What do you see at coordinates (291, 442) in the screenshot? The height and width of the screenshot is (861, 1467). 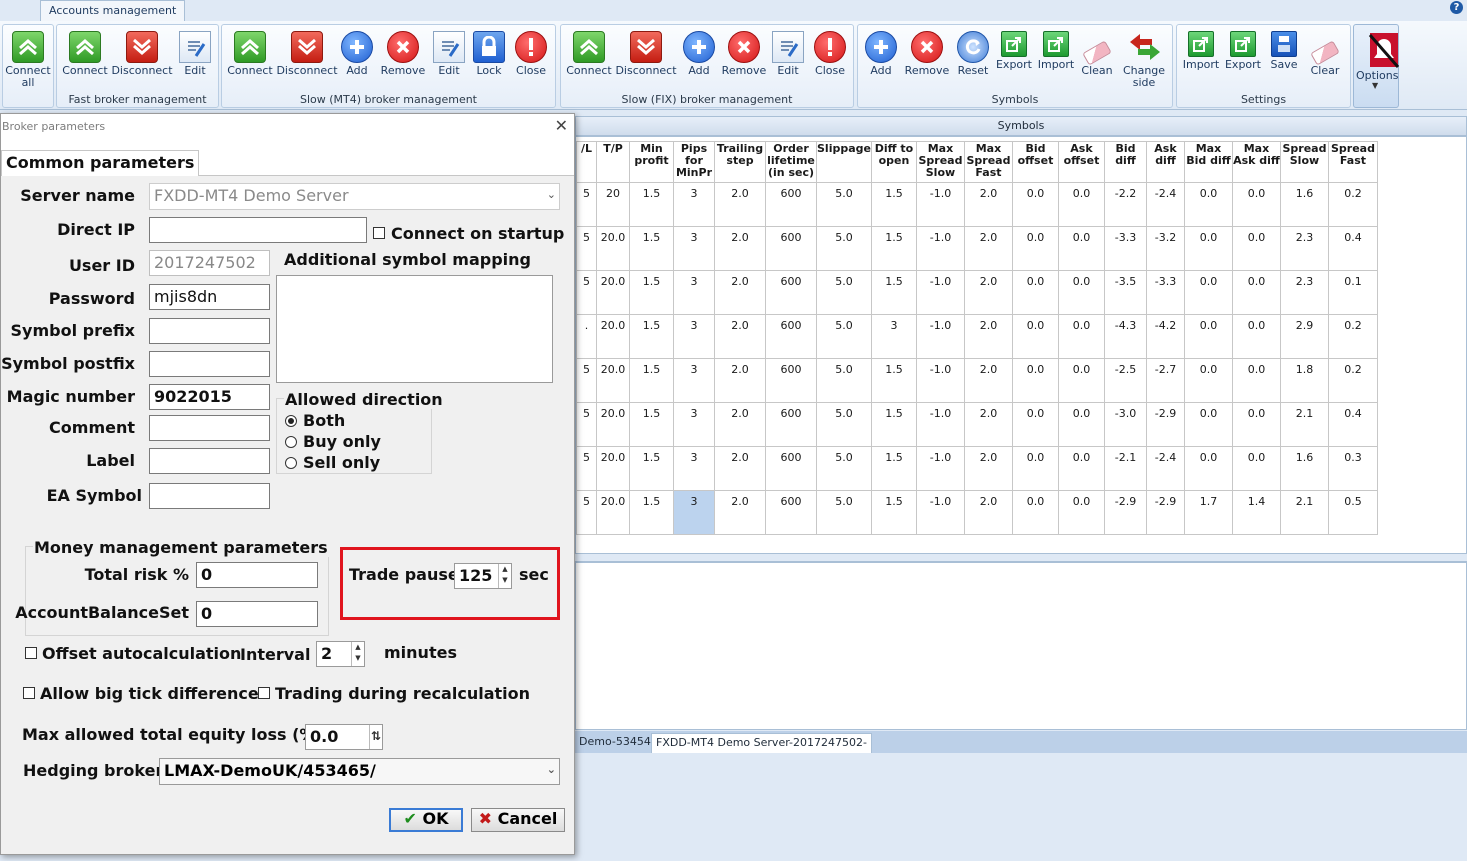 I see `direction-buy-radio` at bounding box center [291, 442].